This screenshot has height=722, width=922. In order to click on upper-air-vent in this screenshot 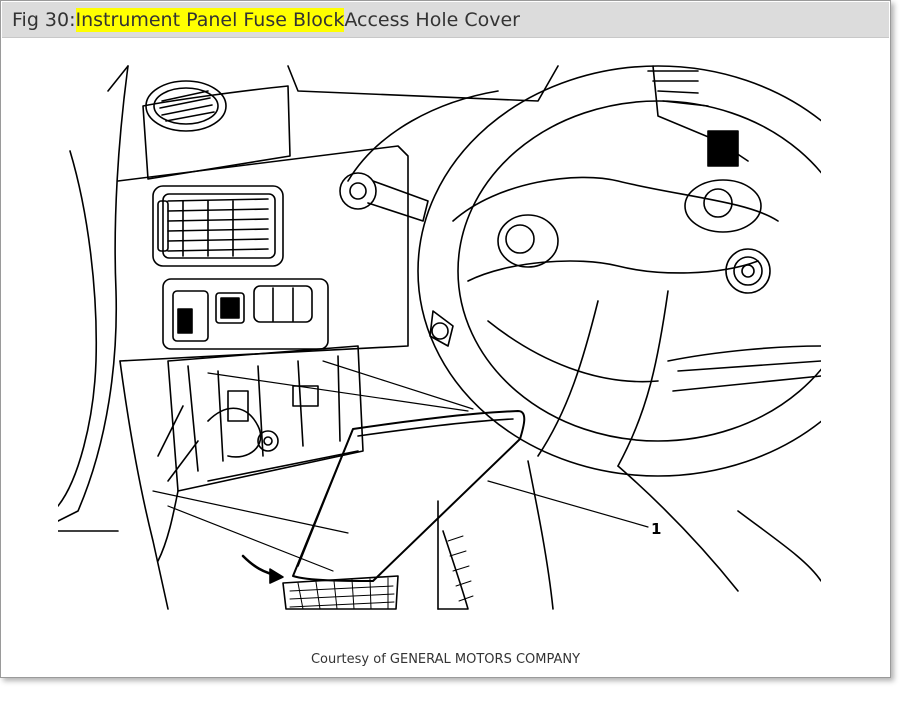, I will do `click(186, 106)`.